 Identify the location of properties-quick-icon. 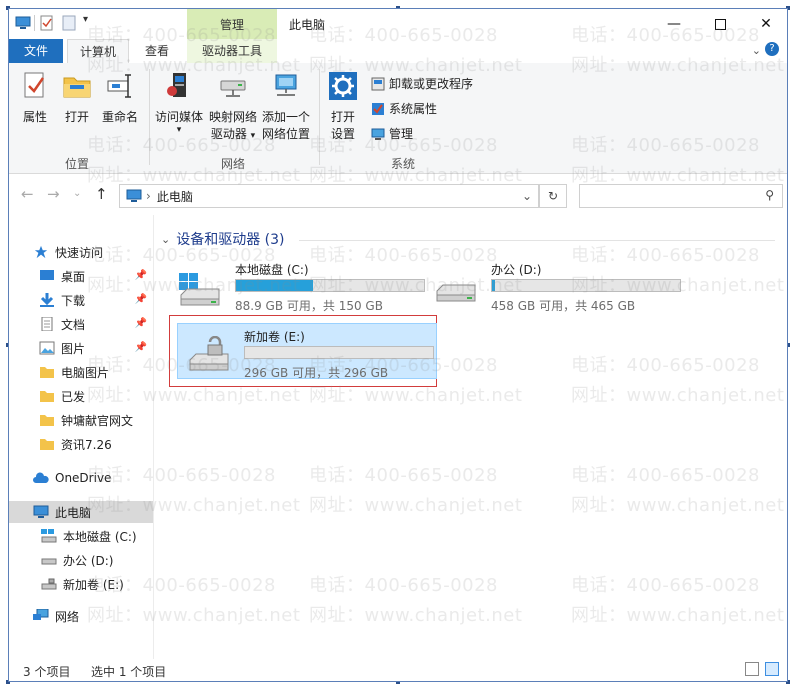
(47, 23).